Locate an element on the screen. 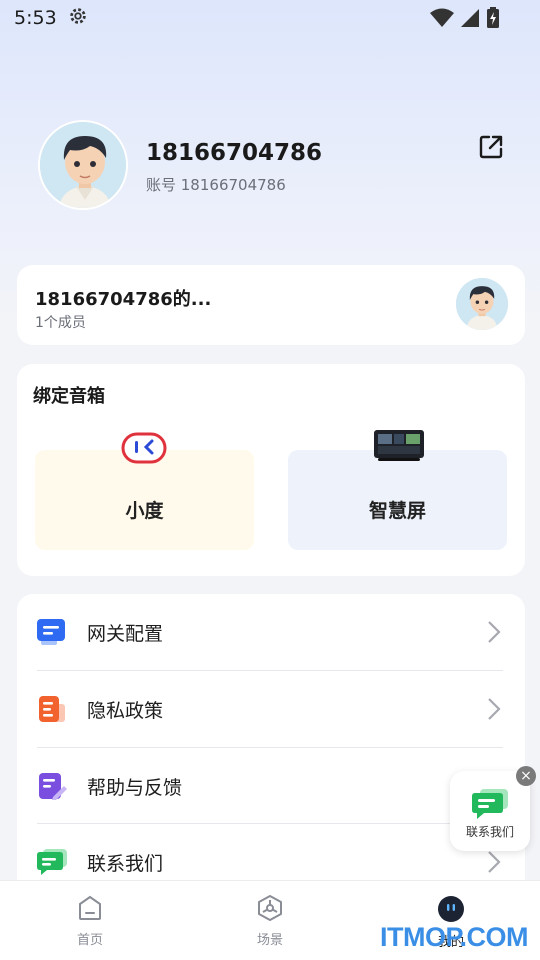  site-watermark: ITMOP.COM is located at coordinates (454, 937).